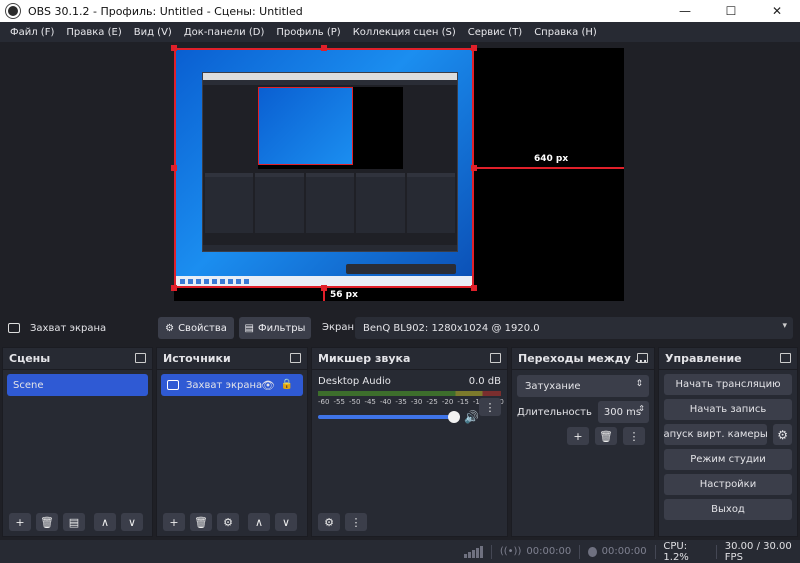 This screenshot has height=563, width=800. I want to click on speaker-icon: 🔊, so click(471, 417).